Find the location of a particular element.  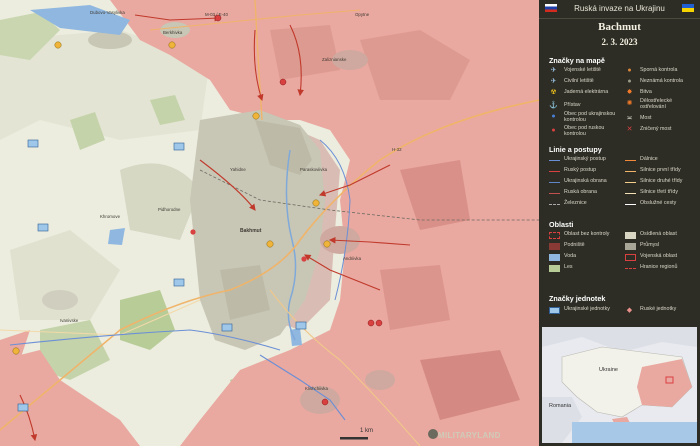

map-label: Berkhivka is located at coordinates (173, 32).